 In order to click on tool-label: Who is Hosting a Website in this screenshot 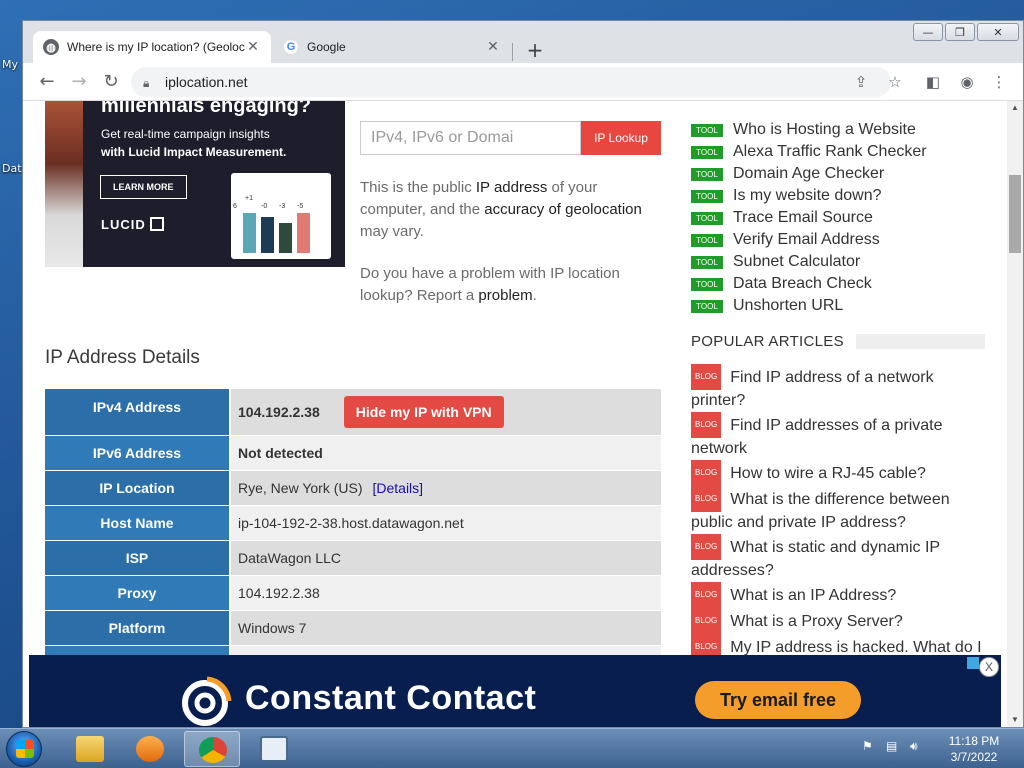, I will do `click(824, 129)`.